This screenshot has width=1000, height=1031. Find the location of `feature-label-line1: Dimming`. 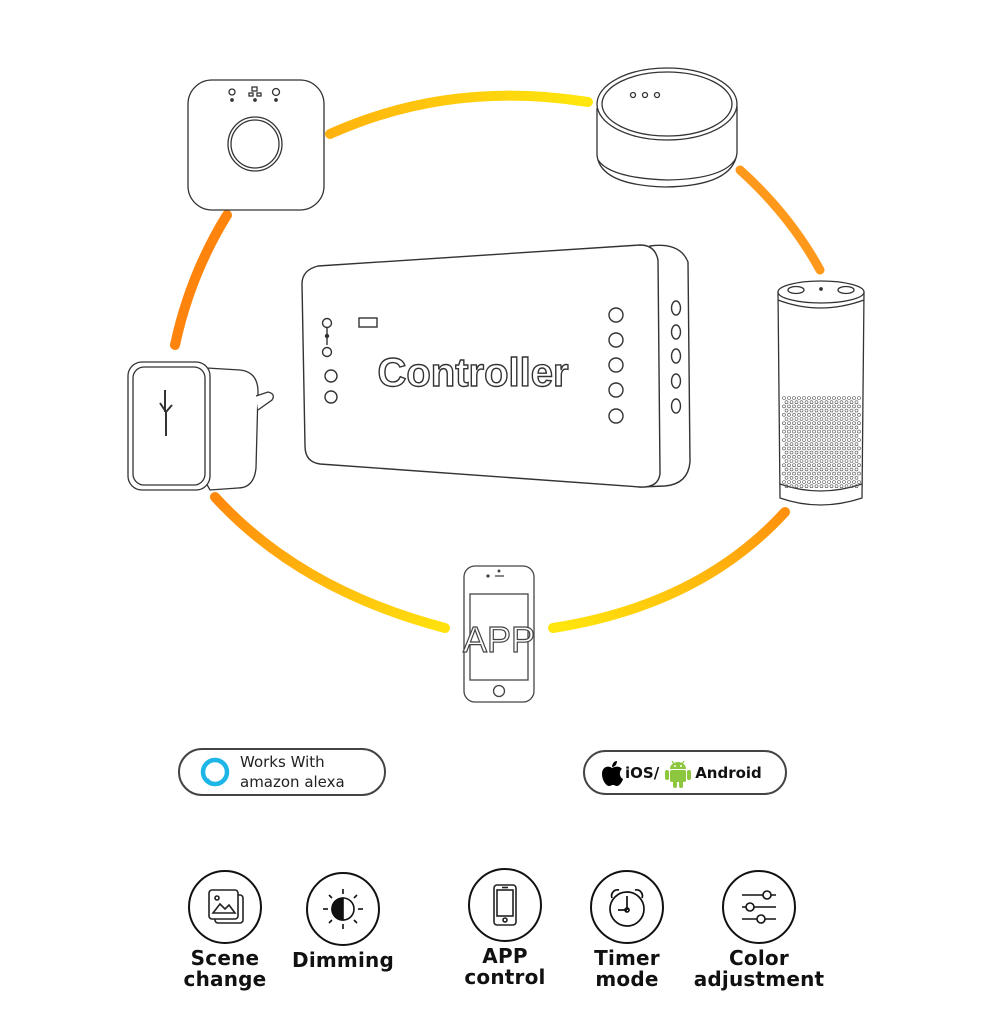

feature-label-line1: Dimming is located at coordinates (343, 960).